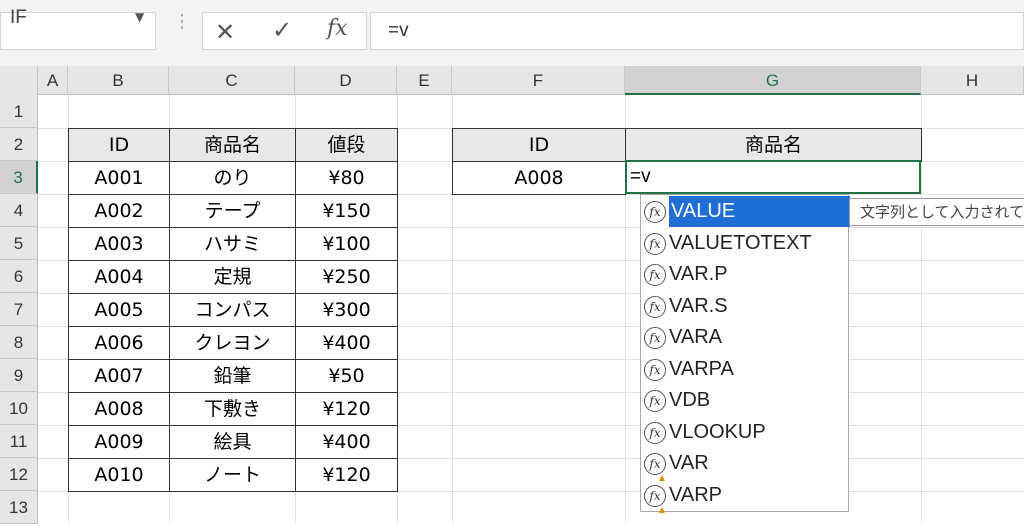 This screenshot has height=526, width=1024. Describe the element at coordinates (139, 17) in the screenshot. I see `chevron-down-icon: ▼` at that location.